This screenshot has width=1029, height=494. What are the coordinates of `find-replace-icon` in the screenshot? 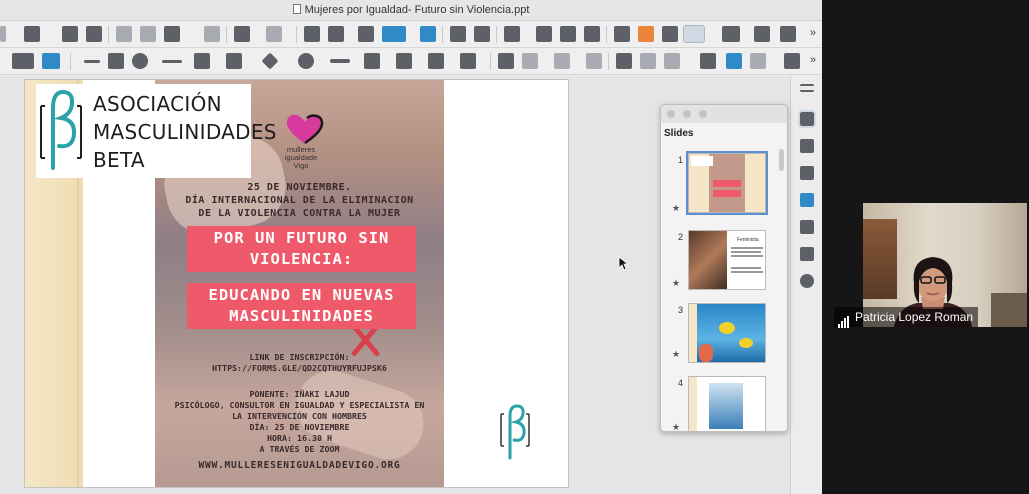 It's located at (312, 34).